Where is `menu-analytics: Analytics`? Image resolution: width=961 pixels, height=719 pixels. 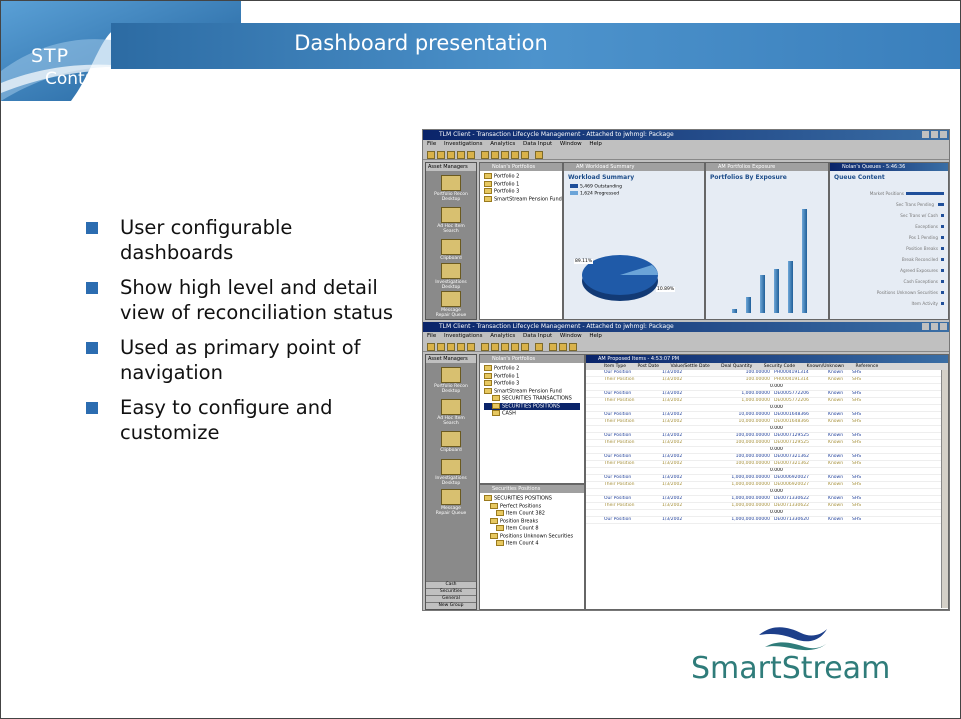
menu-analytics: Analytics is located at coordinates (502, 336).